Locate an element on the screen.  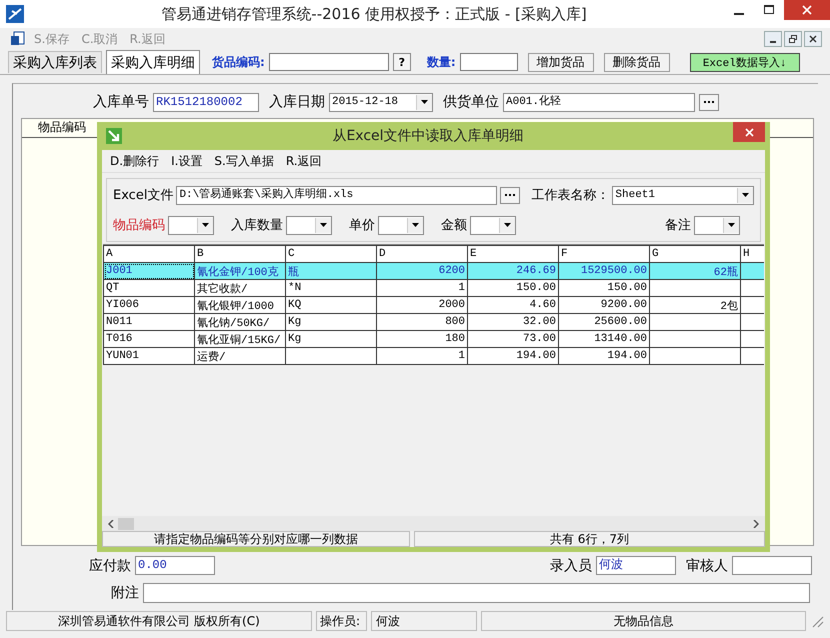
field-label: 物品编码 is located at coordinates (139, 225).